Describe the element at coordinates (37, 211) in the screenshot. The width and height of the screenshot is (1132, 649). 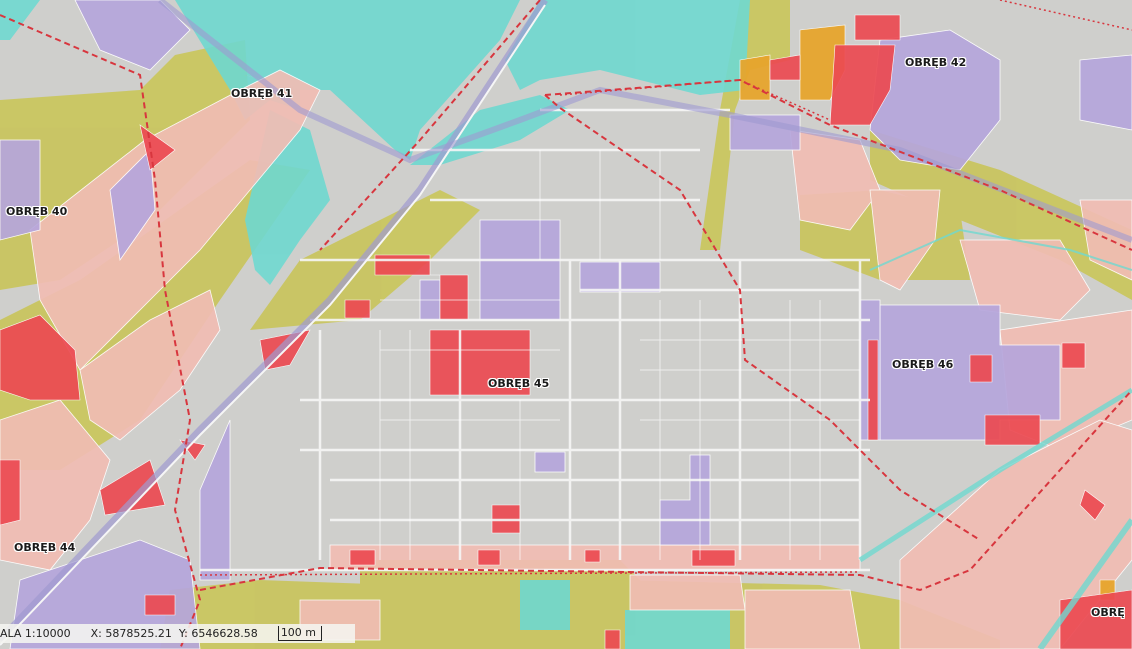
I see `precinct-label-40: OBRĘB 40` at that location.